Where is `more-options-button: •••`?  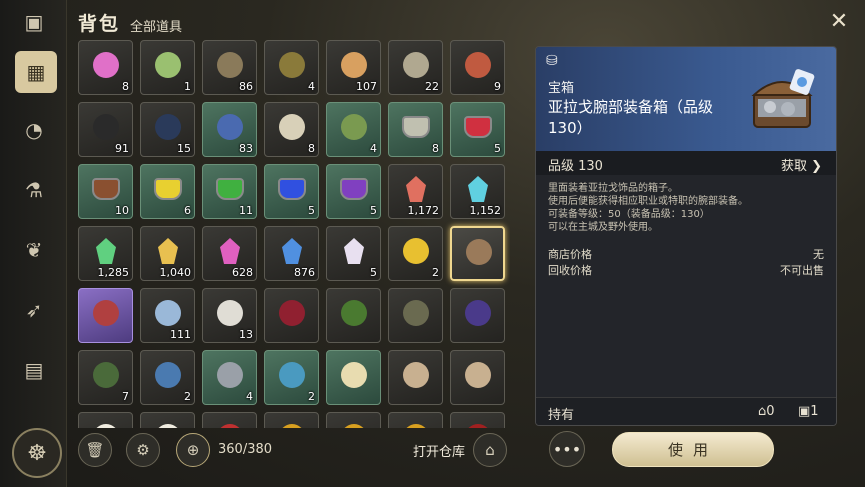
more-options-button: ••• is located at coordinates (567, 449).